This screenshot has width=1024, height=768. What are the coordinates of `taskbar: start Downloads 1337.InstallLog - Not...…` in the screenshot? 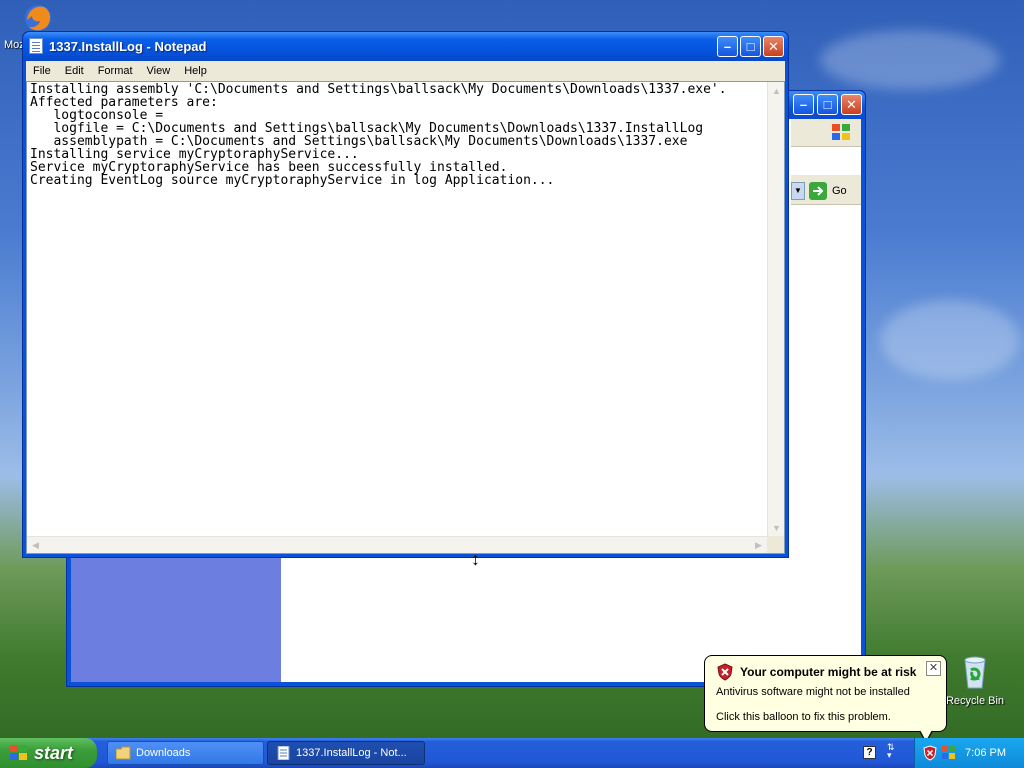 It's located at (512, 753).